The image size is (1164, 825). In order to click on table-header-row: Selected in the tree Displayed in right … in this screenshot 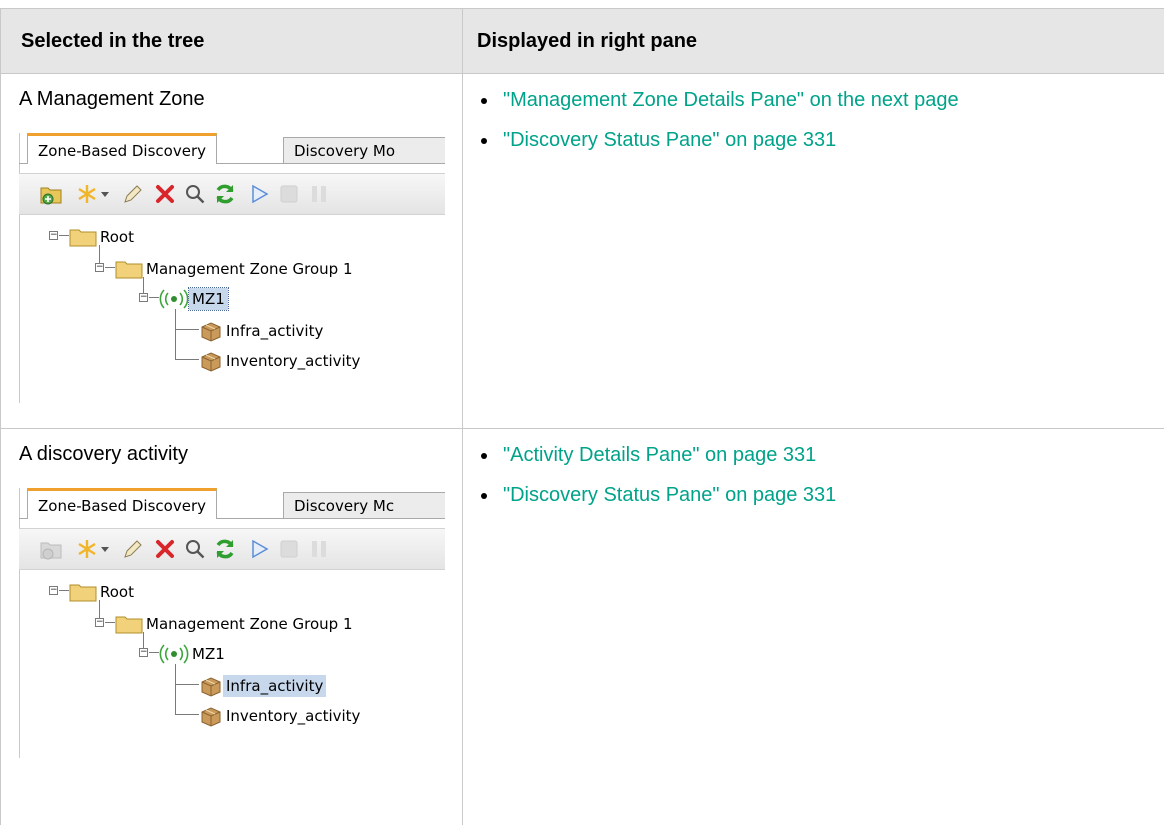, I will do `click(582, 41)`.